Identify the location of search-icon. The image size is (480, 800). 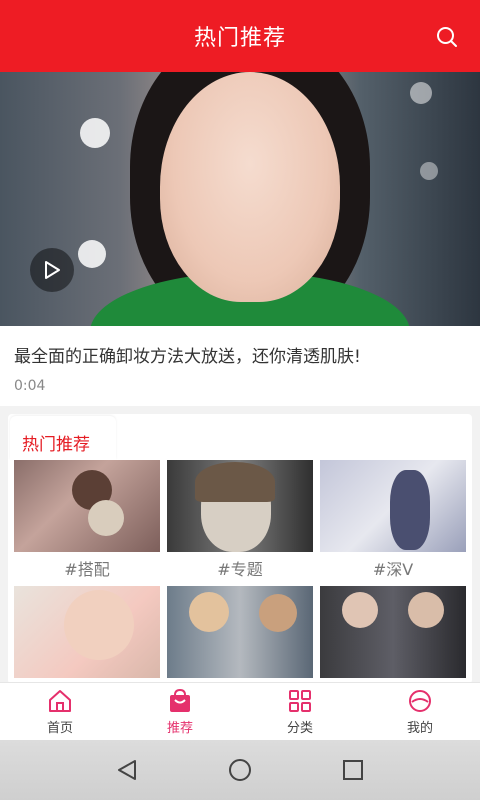
(447, 37).